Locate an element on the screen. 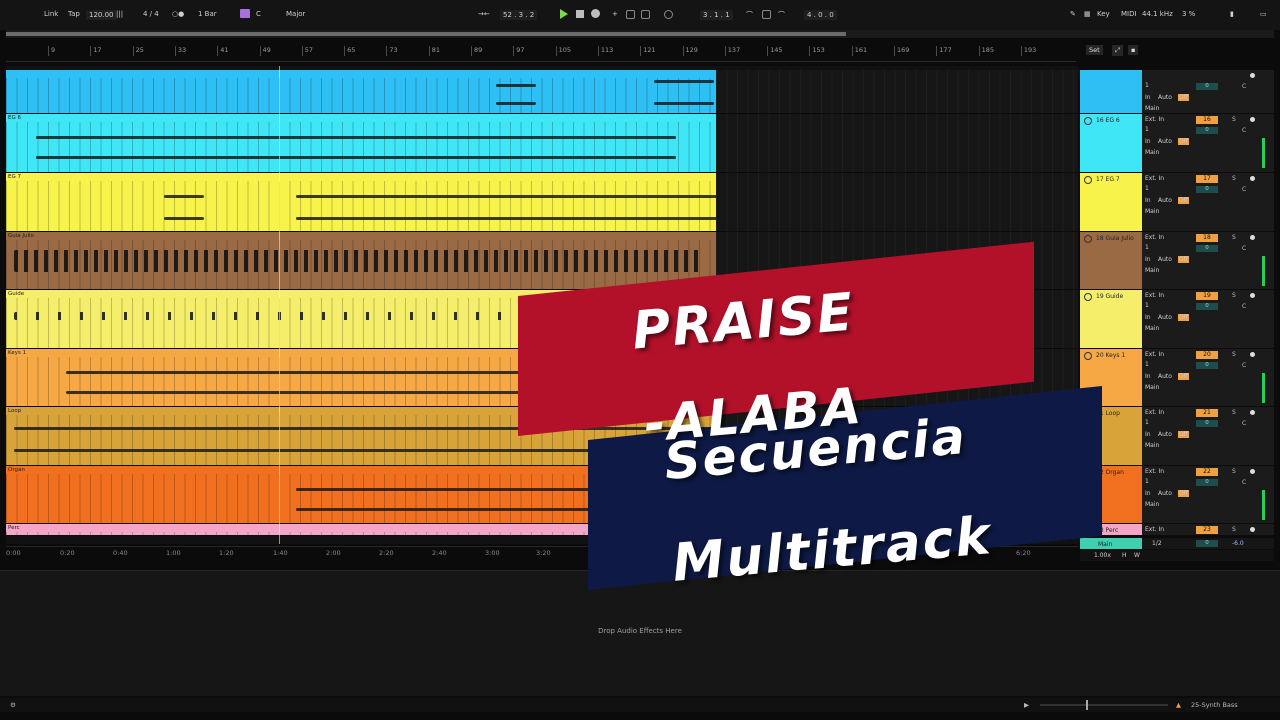  track-header: 1 In Auto Off Main 0 C is located at coordinates (1177, 92).